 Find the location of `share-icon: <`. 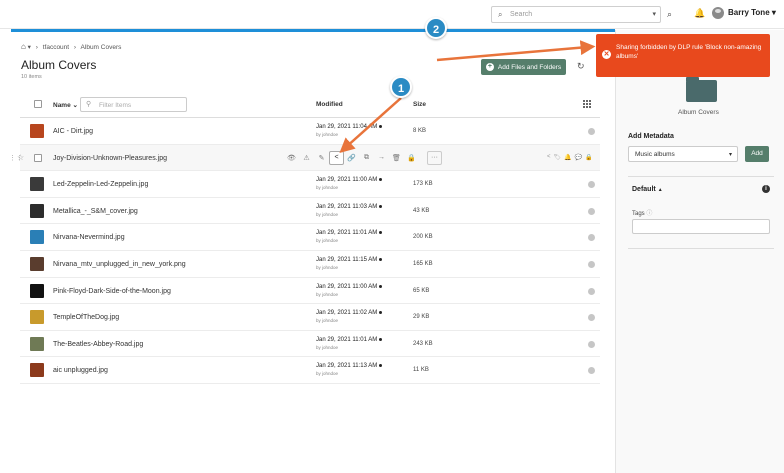

share-icon: < is located at coordinates (336, 157).